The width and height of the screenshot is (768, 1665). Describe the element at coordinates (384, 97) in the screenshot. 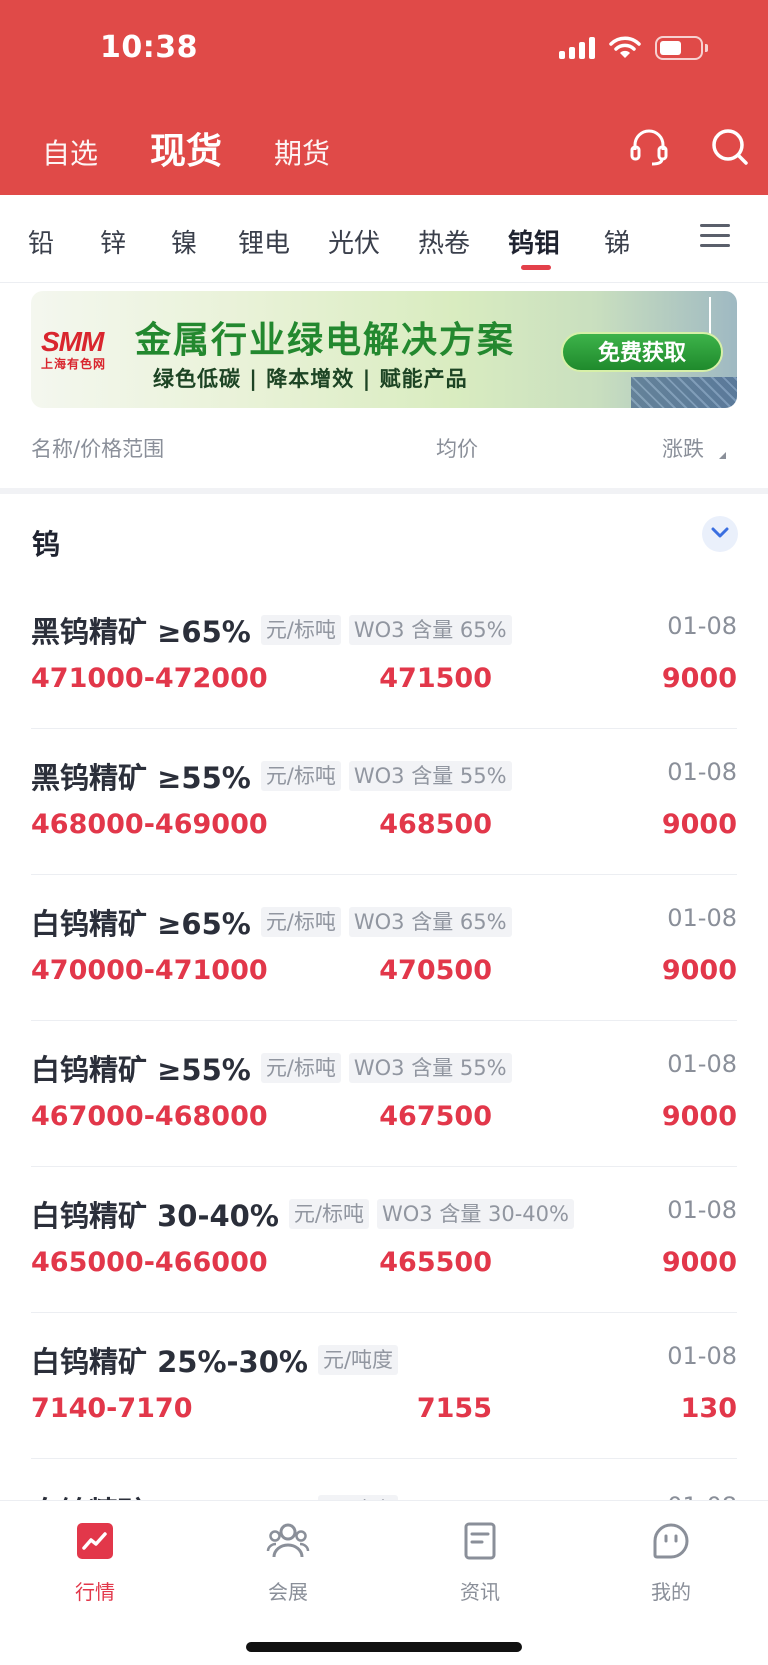

I see `app-header: 10:38 自选 现货 期货` at that location.